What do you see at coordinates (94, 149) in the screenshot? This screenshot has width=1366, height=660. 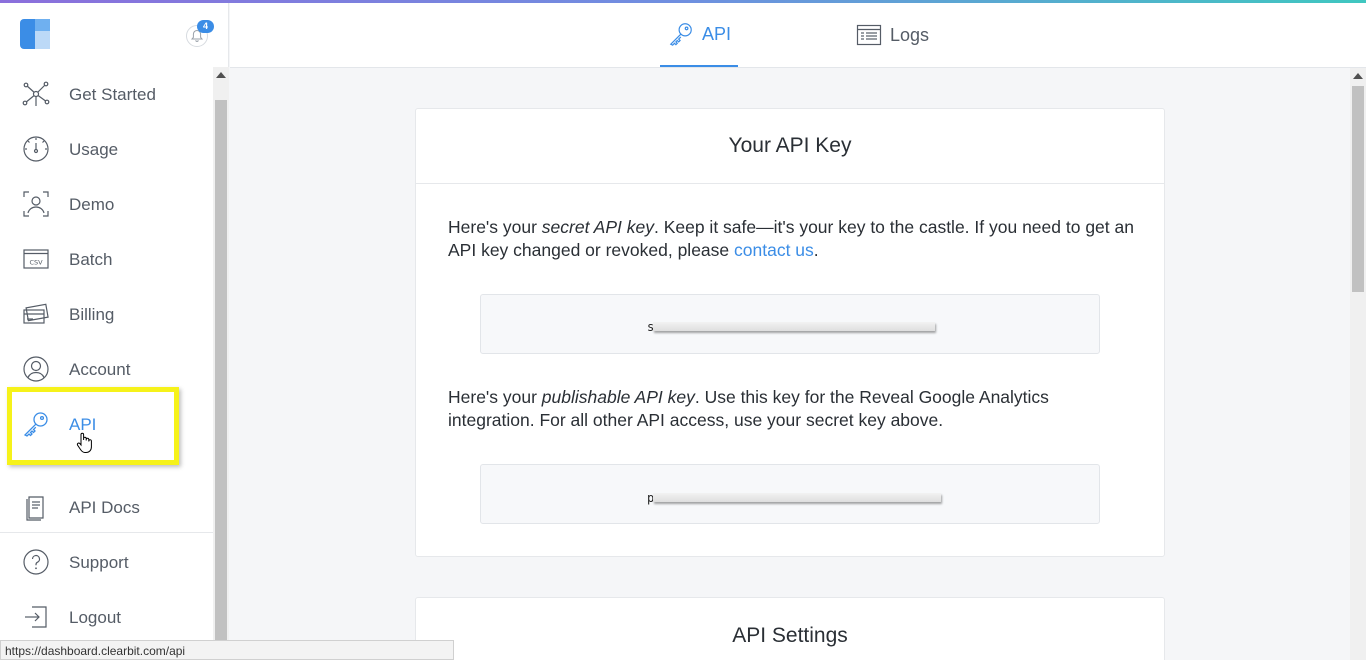 I see `sidebar-item-label: Usage` at bounding box center [94, 149].